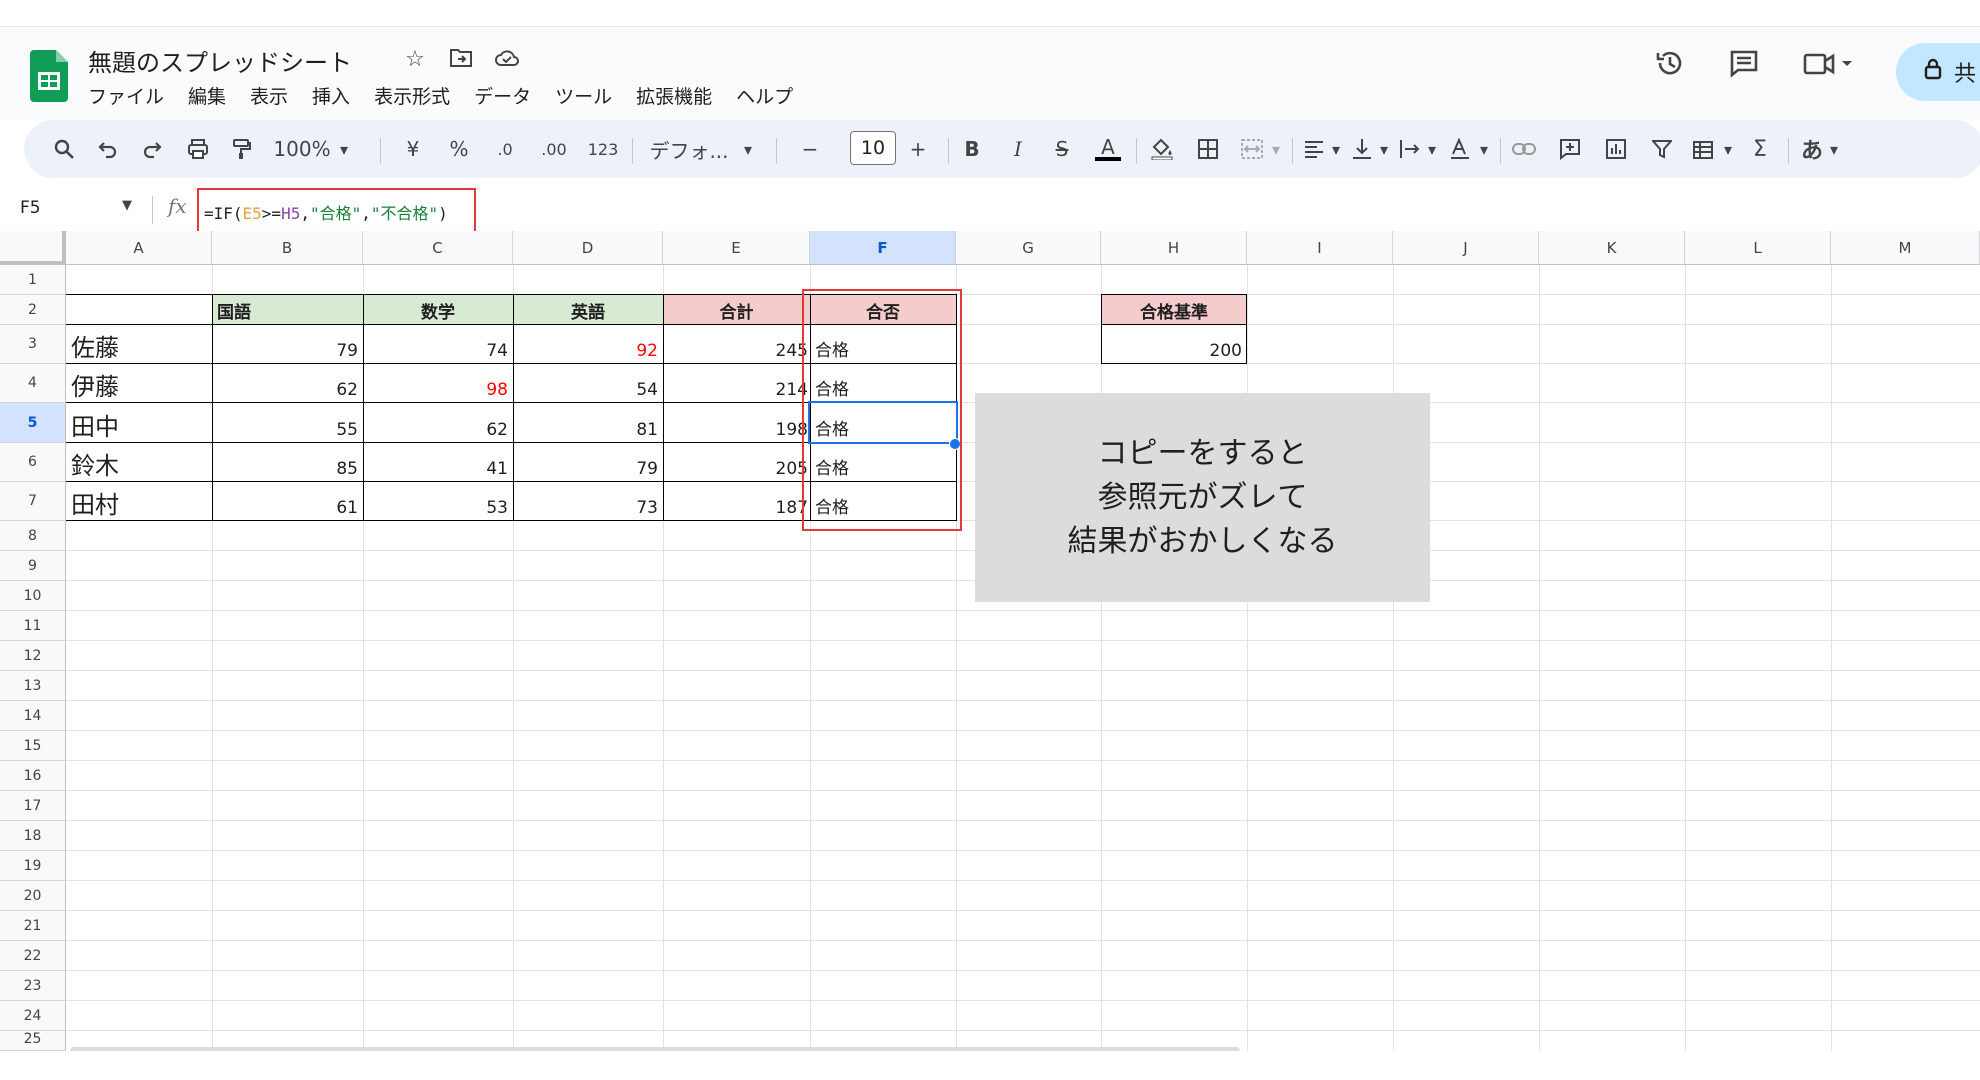 The height and width of the screenshot is (1080, 1980). What do you see at coordinates (736, 423) in the screenshot?
I see `score-total: 198` at bounding box center [736, 423].